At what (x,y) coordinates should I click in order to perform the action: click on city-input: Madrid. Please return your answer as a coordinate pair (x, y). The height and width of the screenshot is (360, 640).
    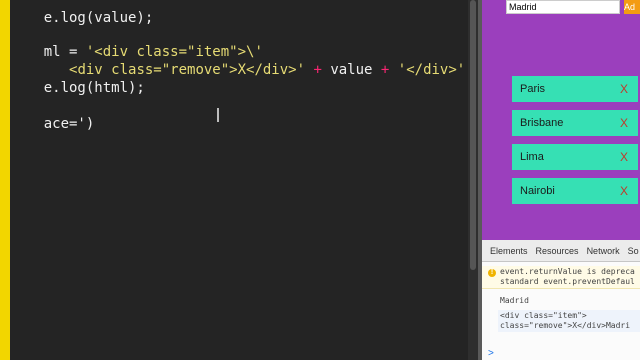
    Looking at the image, I should click on (563, 7).